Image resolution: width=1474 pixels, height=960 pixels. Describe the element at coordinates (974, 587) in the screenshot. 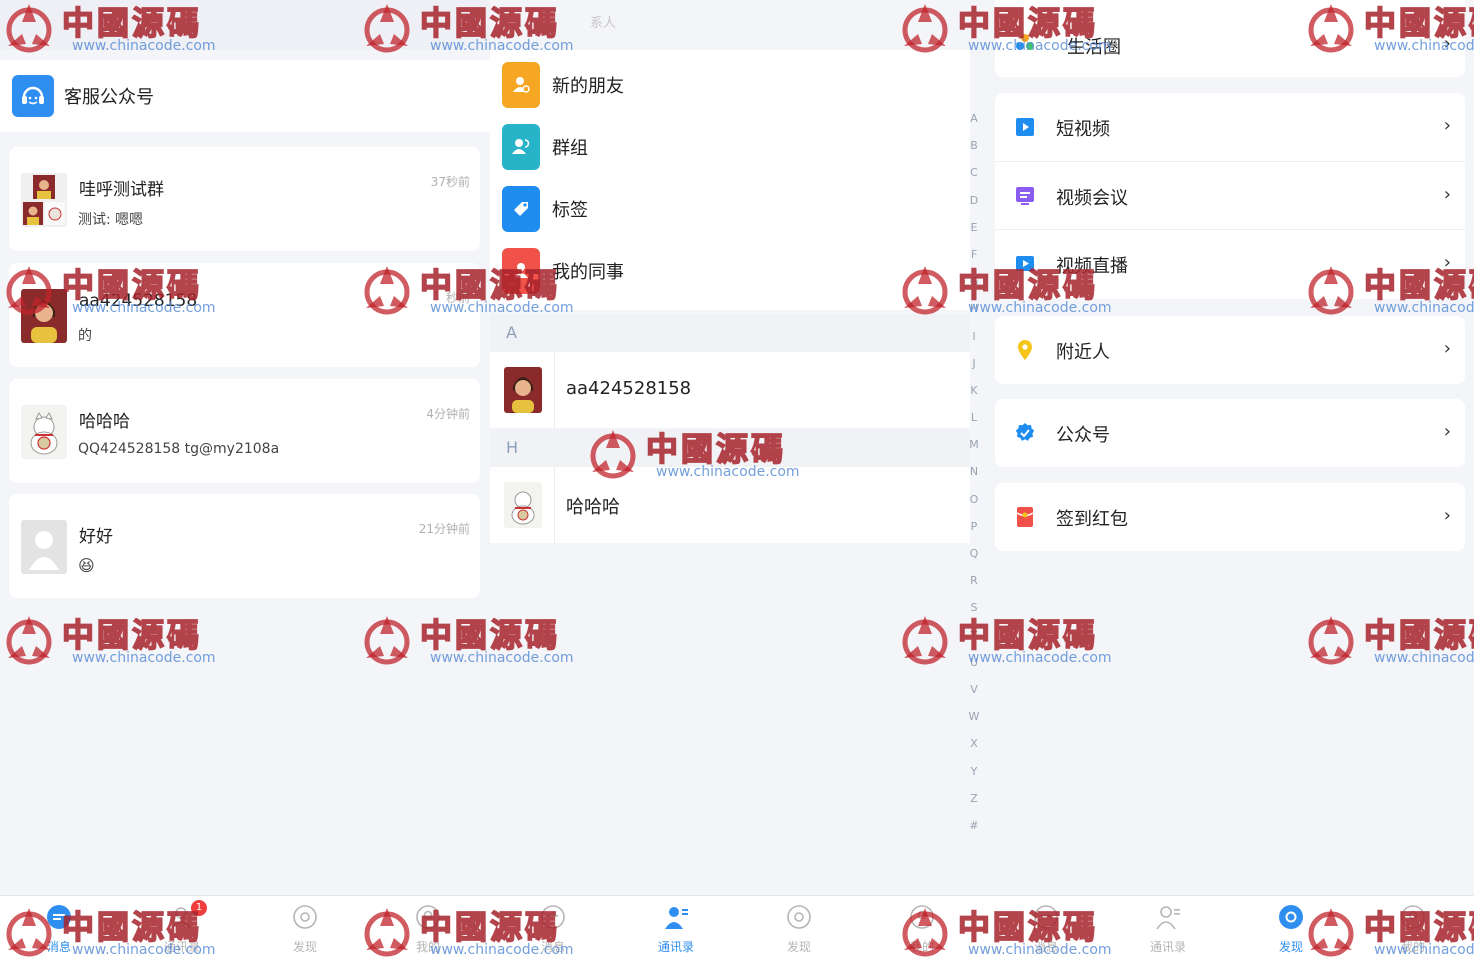

I see `alphabet-letter: R` at that location.